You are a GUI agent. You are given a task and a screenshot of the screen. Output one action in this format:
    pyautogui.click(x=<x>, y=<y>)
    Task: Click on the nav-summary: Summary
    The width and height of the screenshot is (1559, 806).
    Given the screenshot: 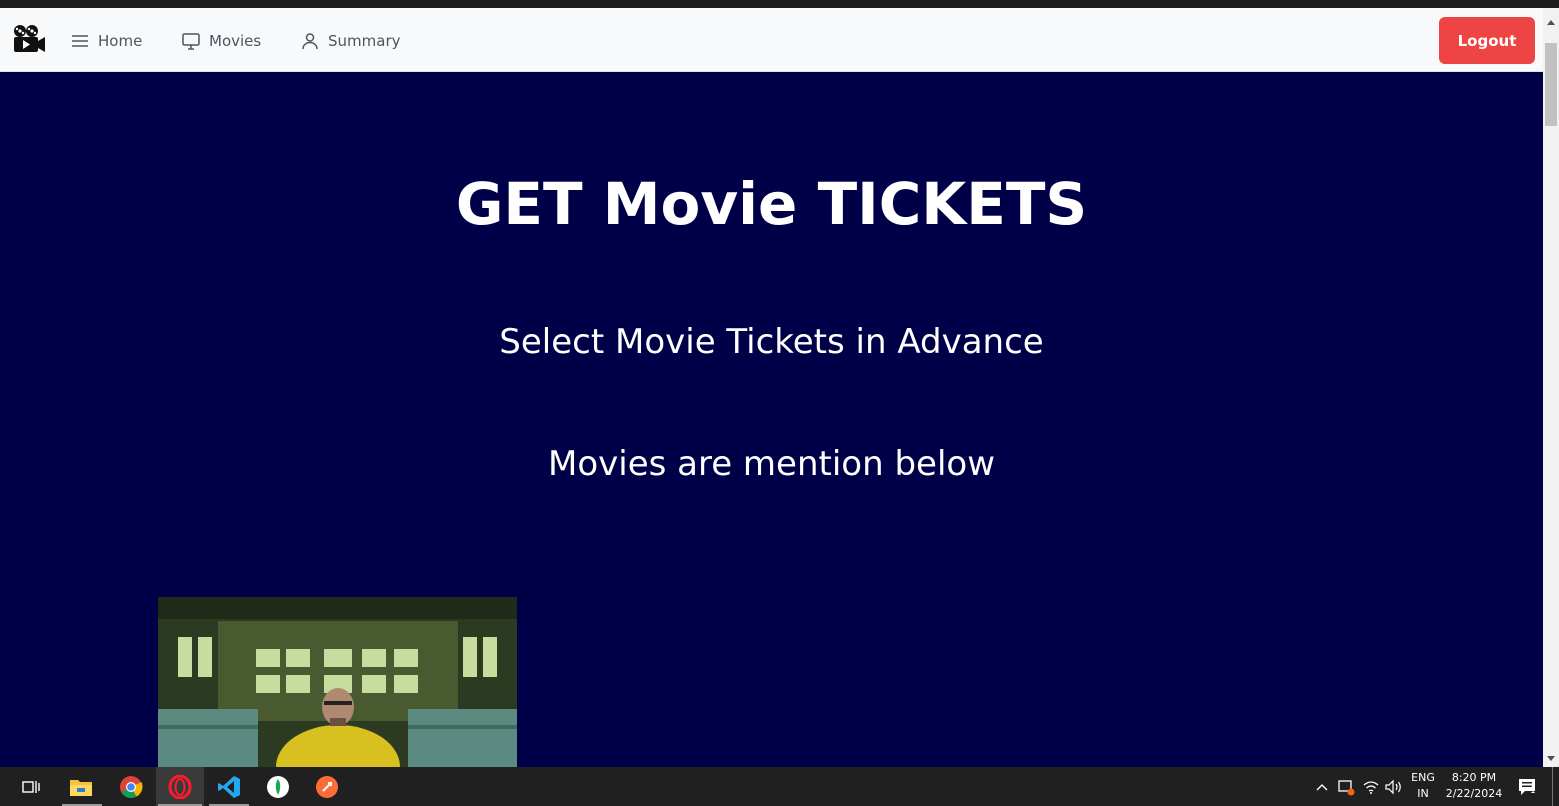 What is the action you would take?
    pyautogui.click(x=350, y=41)
    